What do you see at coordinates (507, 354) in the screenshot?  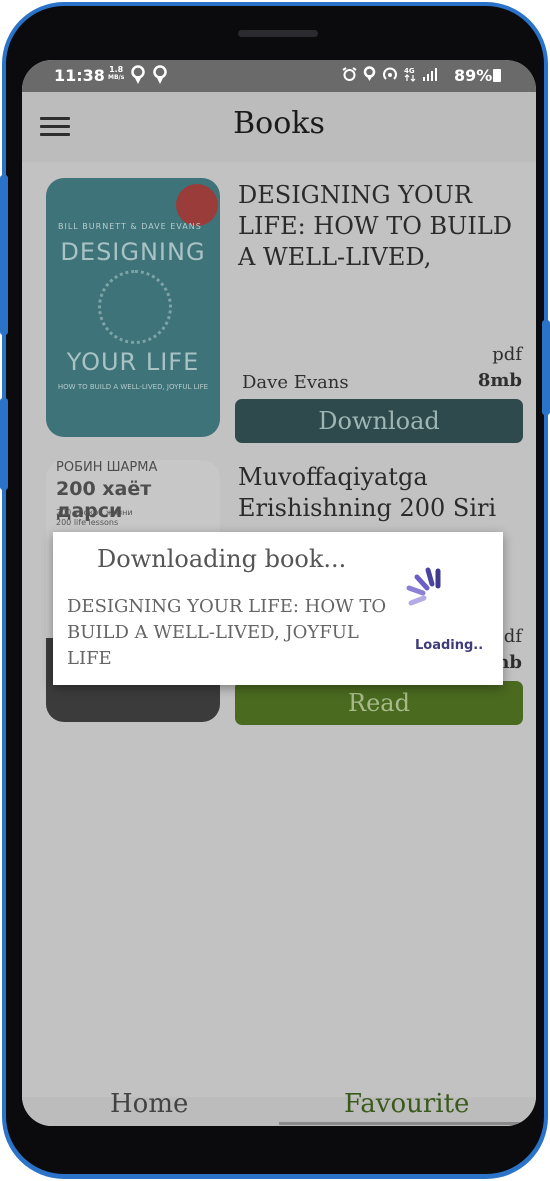 I see `book-format: pdf` at bounding box center [507, 354].